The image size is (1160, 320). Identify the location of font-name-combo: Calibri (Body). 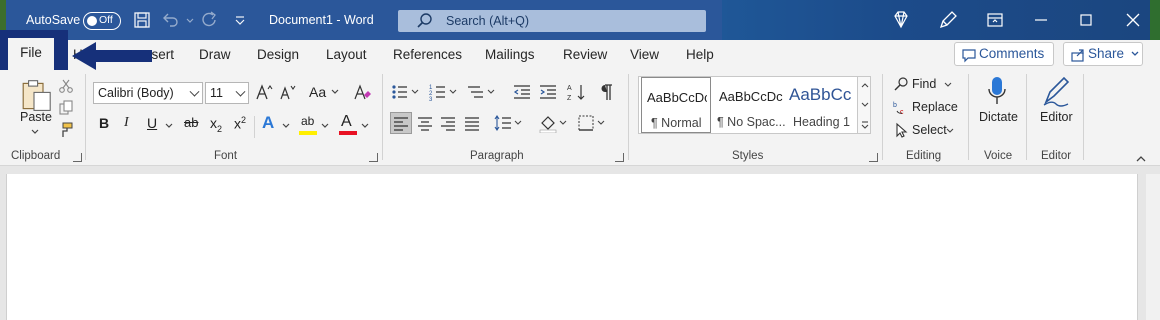
(148, 93).